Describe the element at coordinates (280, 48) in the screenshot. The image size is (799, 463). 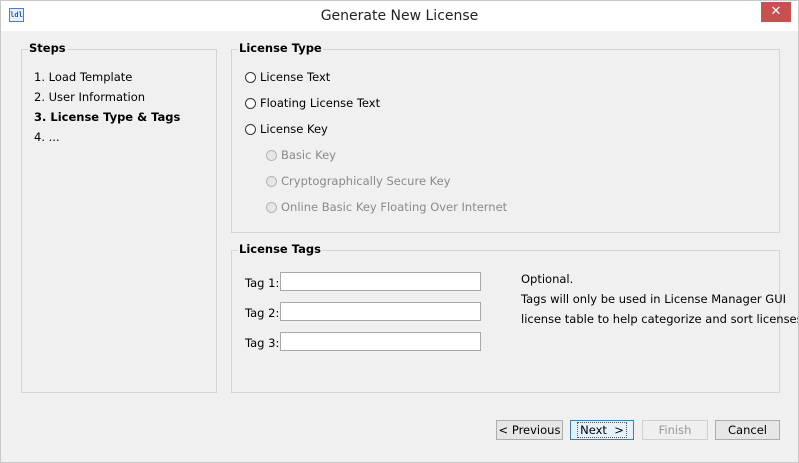
I see `license-type-title: License Type` at that location.